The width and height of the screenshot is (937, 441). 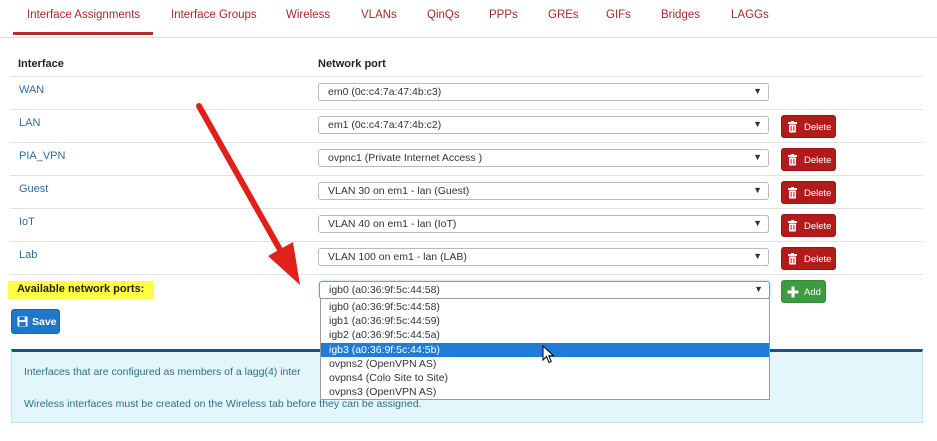 I want to click on tab-ppps: PPPs, so click(x=503, y=15).